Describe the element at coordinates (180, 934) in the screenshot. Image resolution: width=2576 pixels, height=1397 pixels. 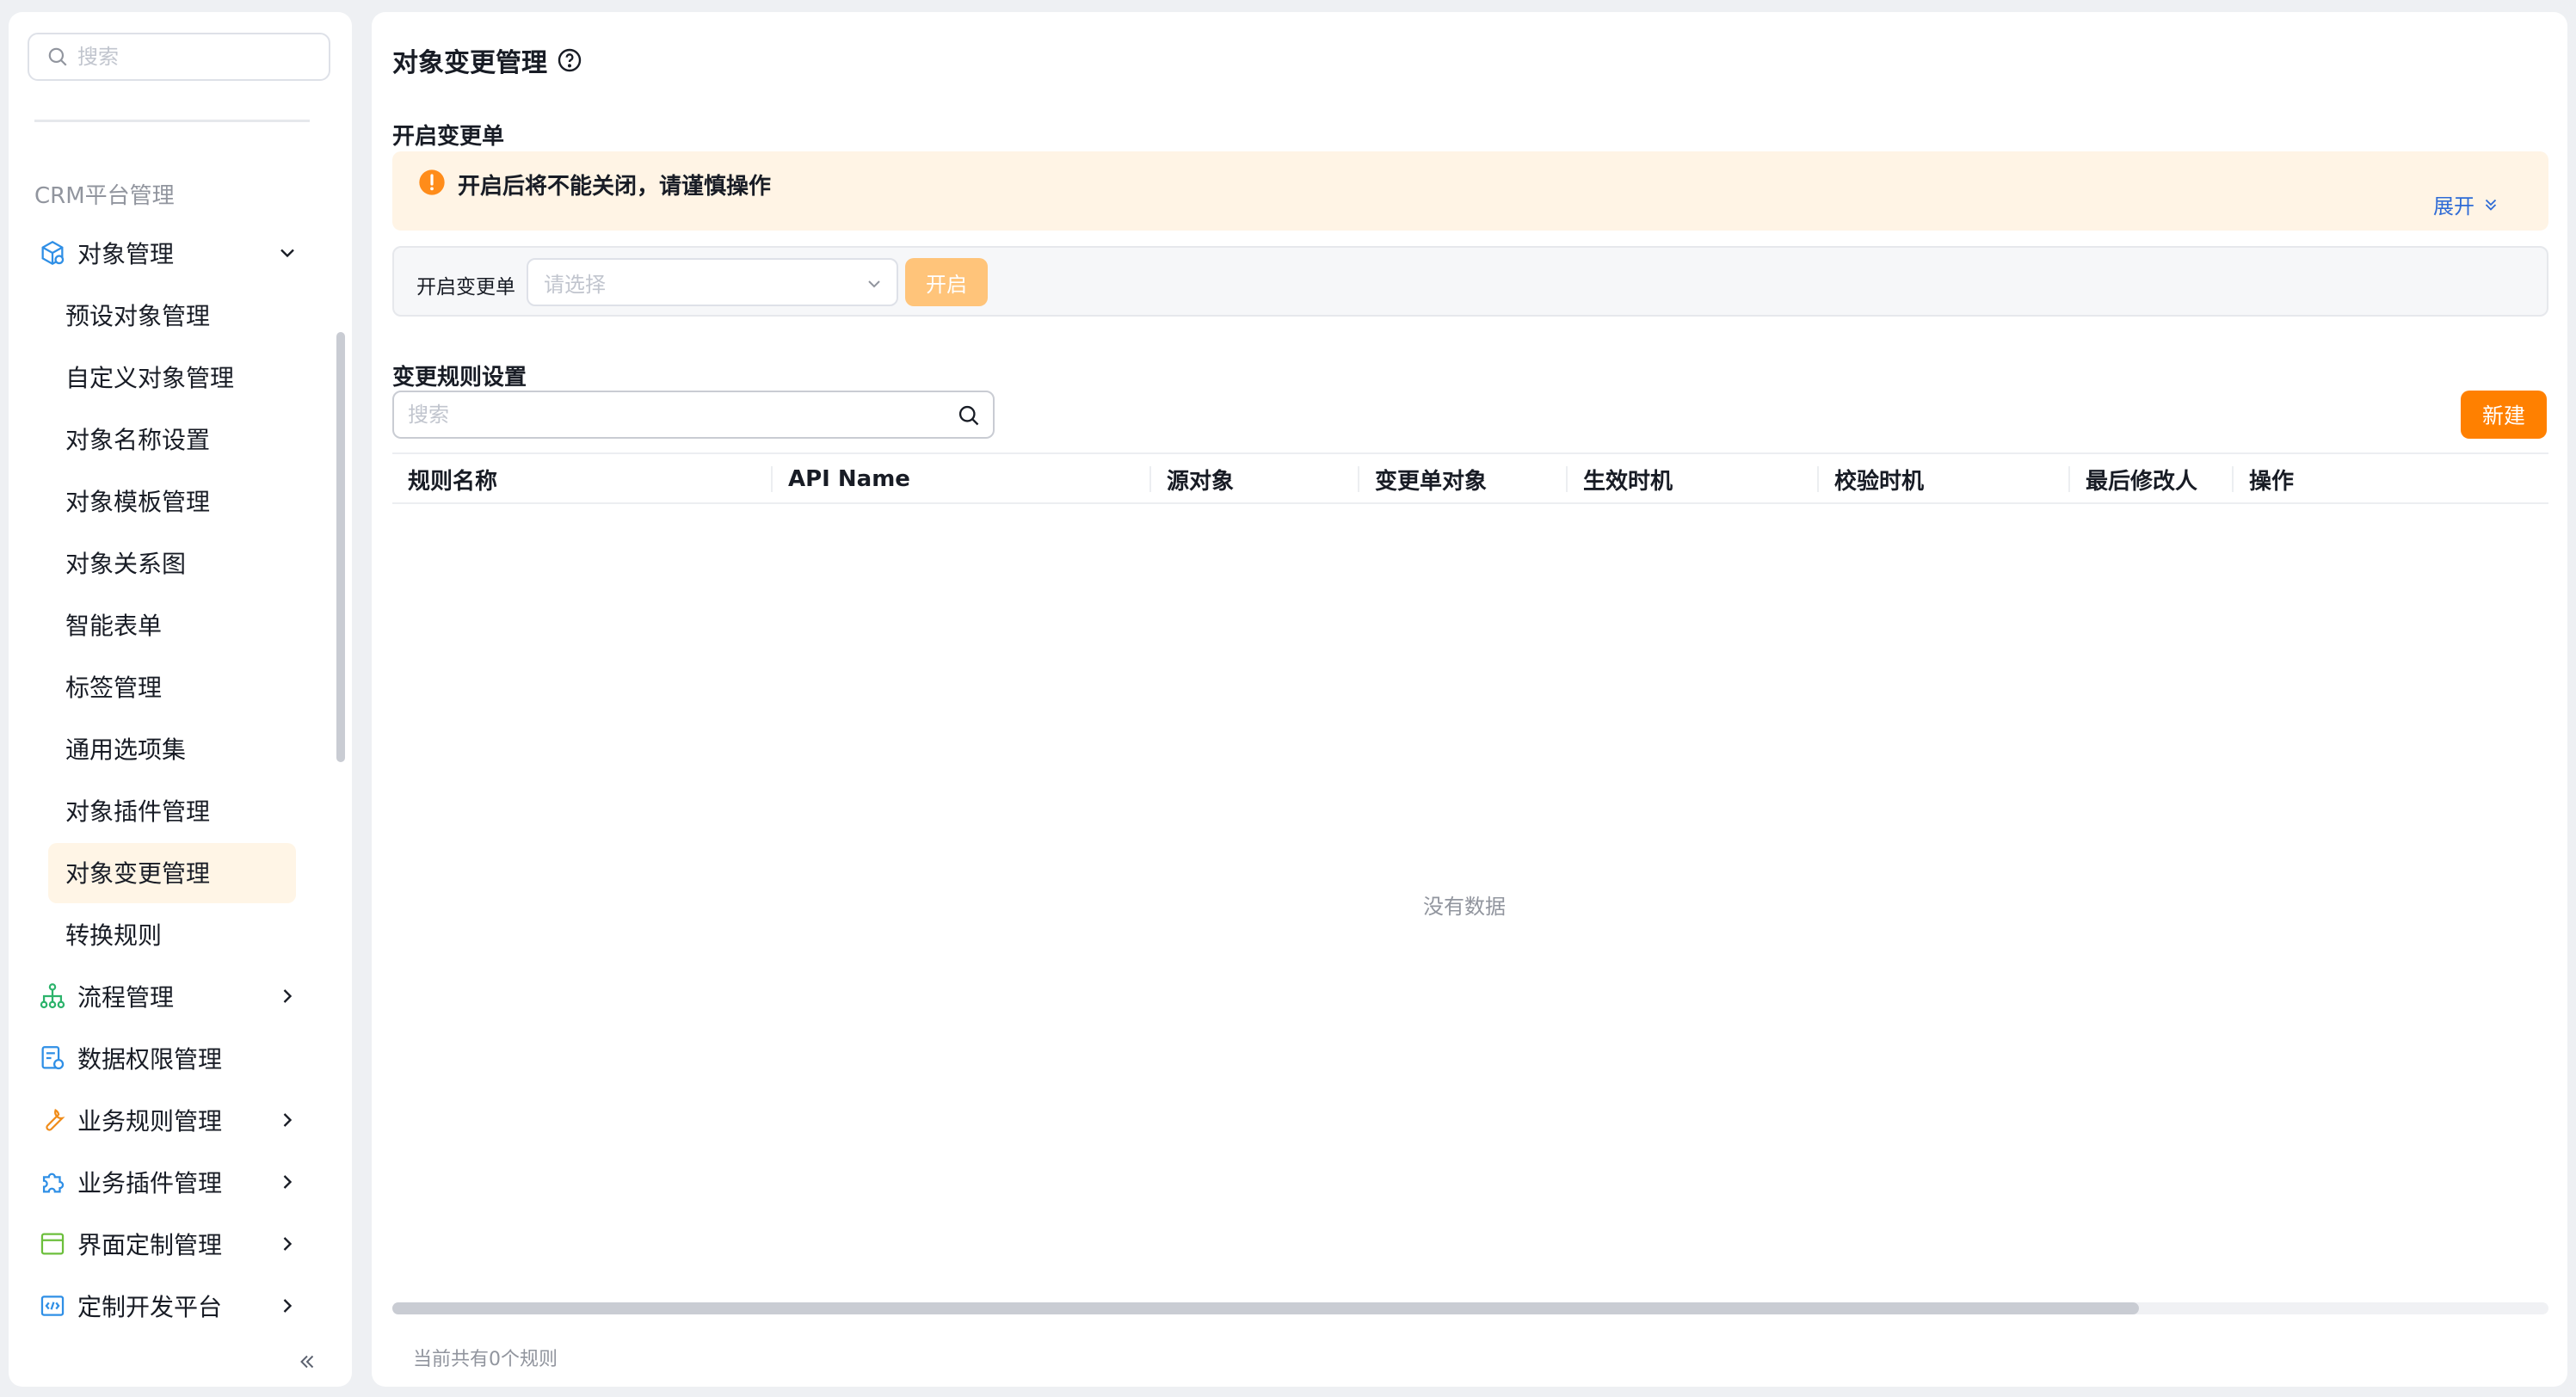
I see `sidebar-subitem: 转换规则` at that location.